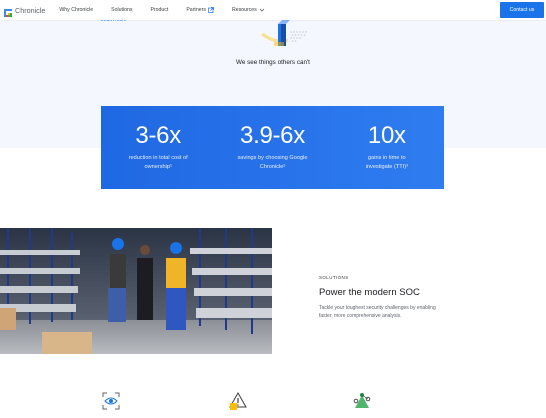  I want to click on stat-value: 3.9-6x, so click(272, 135).